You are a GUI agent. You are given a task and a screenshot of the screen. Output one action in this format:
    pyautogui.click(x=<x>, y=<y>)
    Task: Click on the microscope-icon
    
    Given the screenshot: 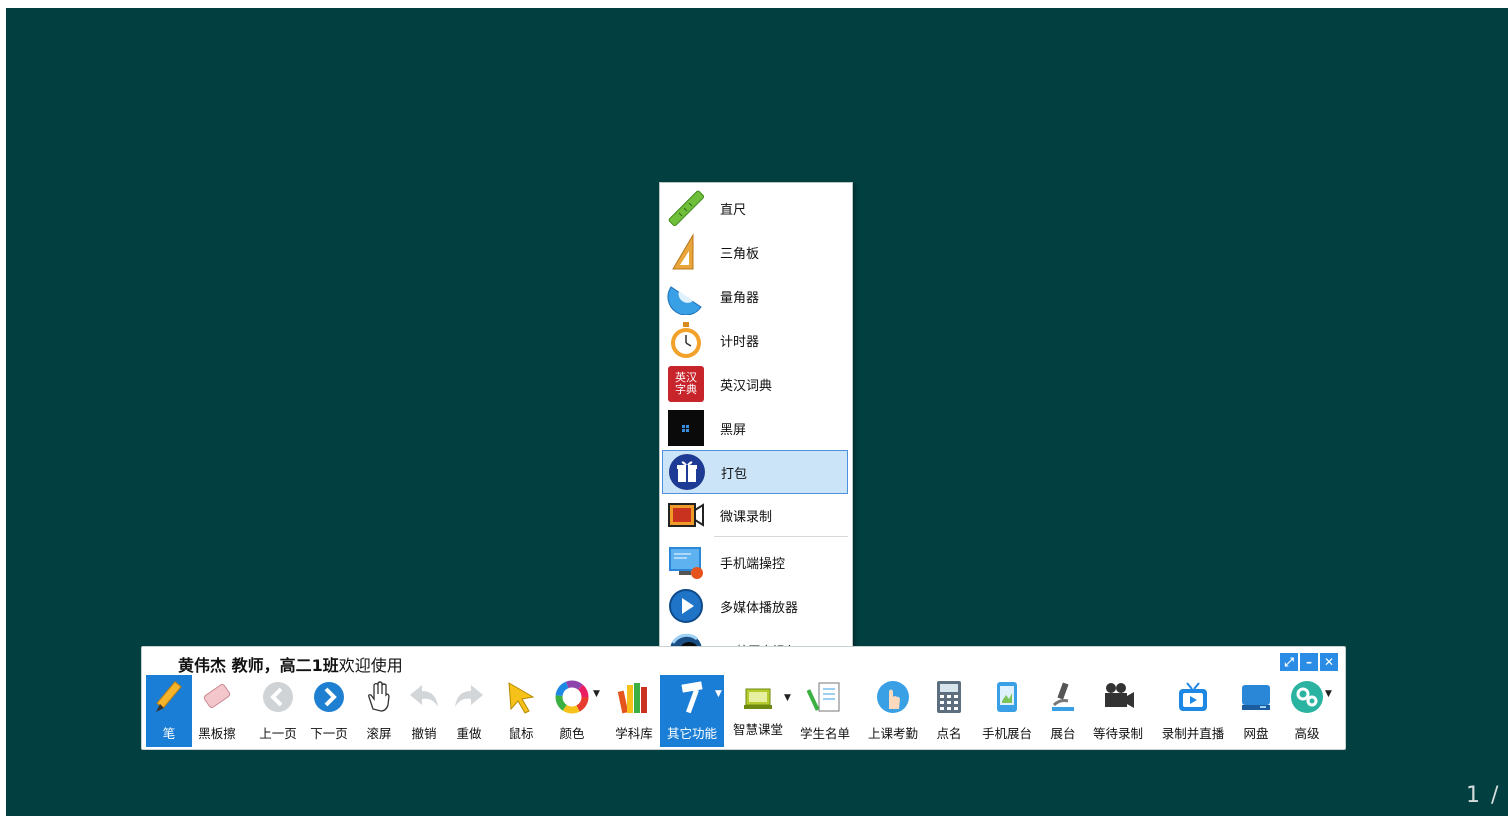 What is the action you would take?
    pyautogui.click(x=1063, y=697)
    